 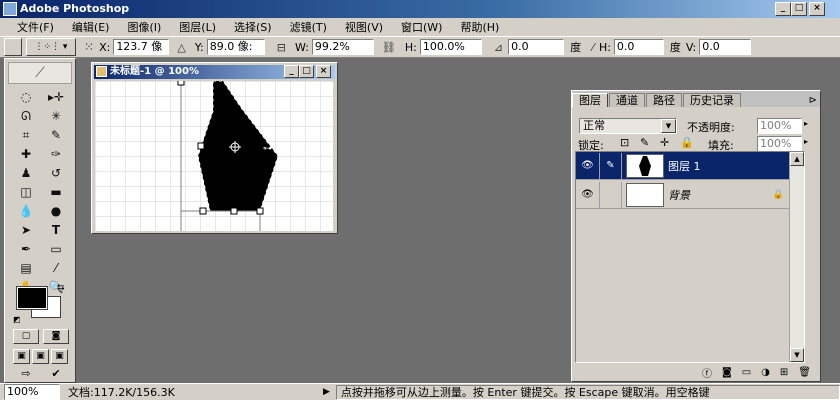 What do you see at coordinates (624, 142) in the screenshot?
I see `lock-transparency-icon: ⊡` at bounding box center [624, 142].